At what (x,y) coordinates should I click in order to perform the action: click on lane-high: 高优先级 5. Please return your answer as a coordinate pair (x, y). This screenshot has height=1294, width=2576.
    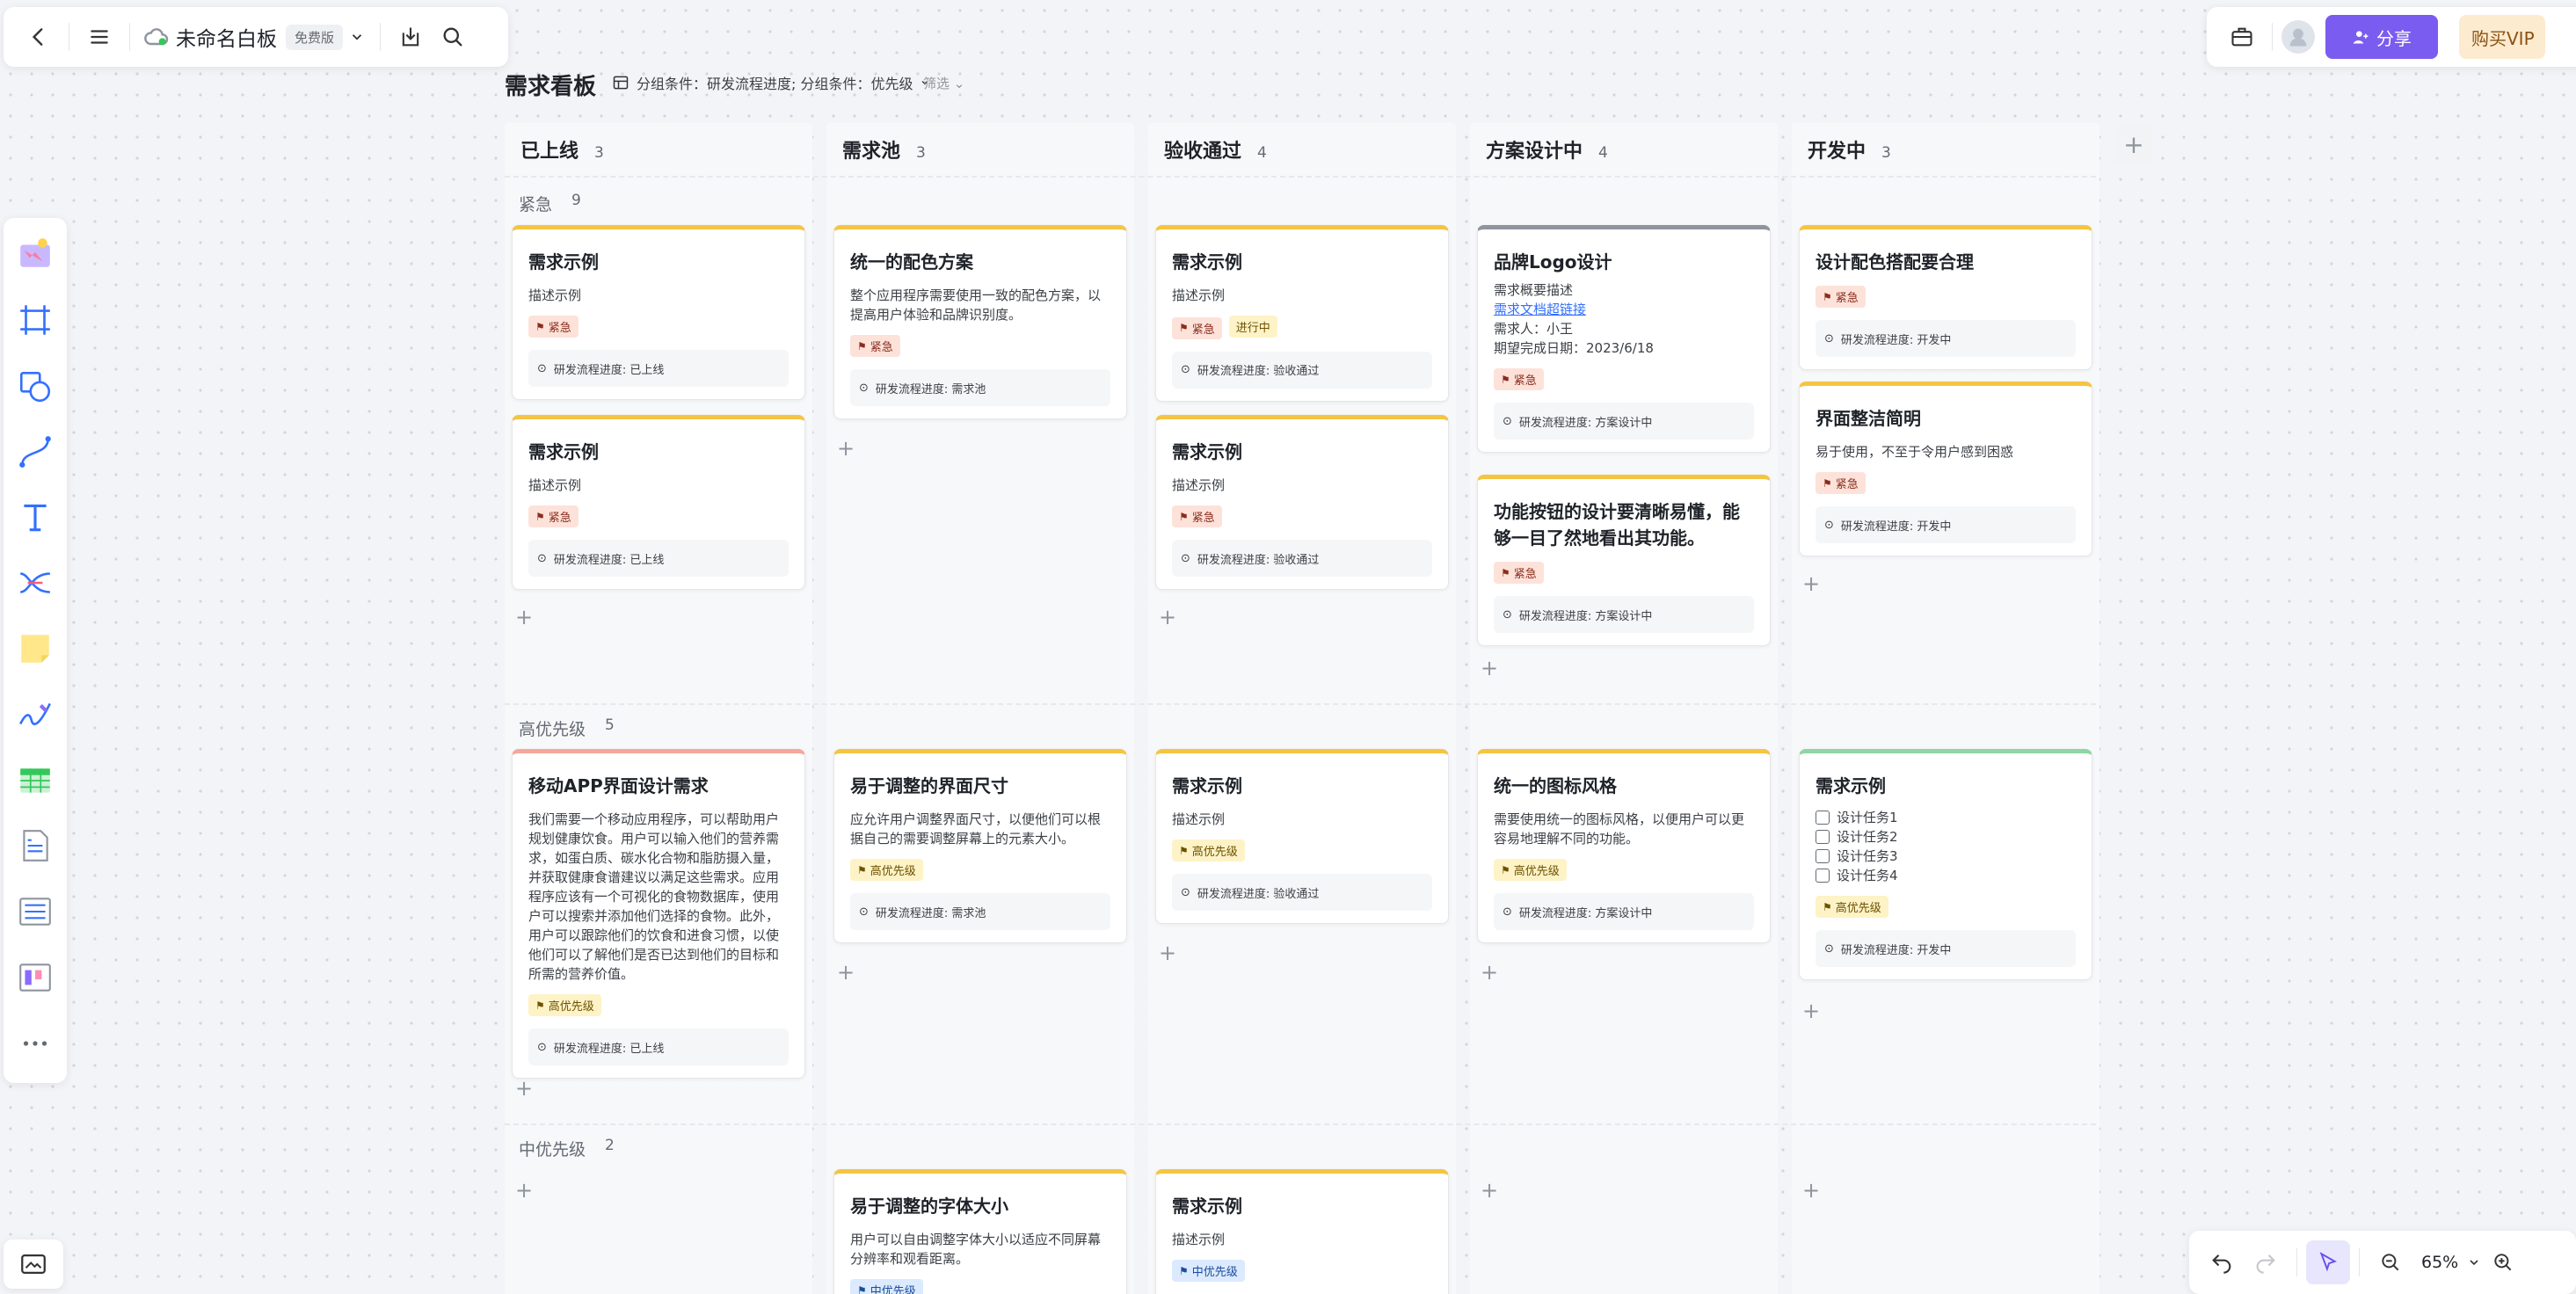
    Looking at the image, I should click on (567, 728).